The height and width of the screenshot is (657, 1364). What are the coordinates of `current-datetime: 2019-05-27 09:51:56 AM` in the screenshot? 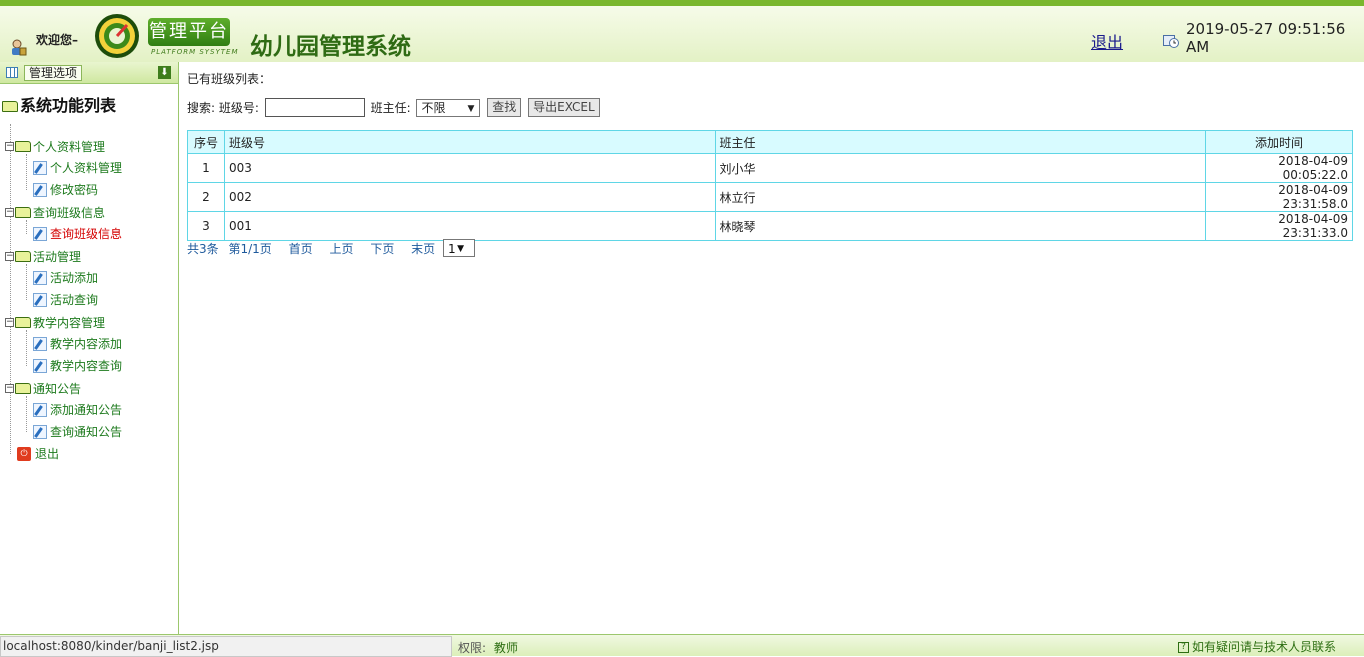 It's located at (1266, 38).